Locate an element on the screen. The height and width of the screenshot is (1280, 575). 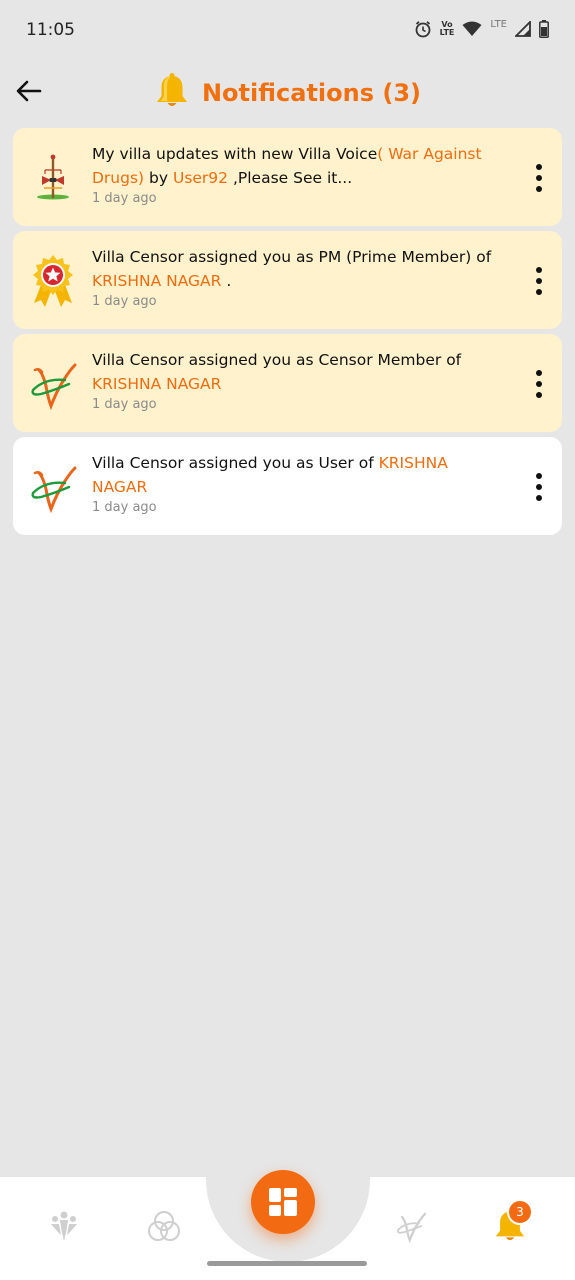
nav-villa-censor is located at coordinates (411, 1226).